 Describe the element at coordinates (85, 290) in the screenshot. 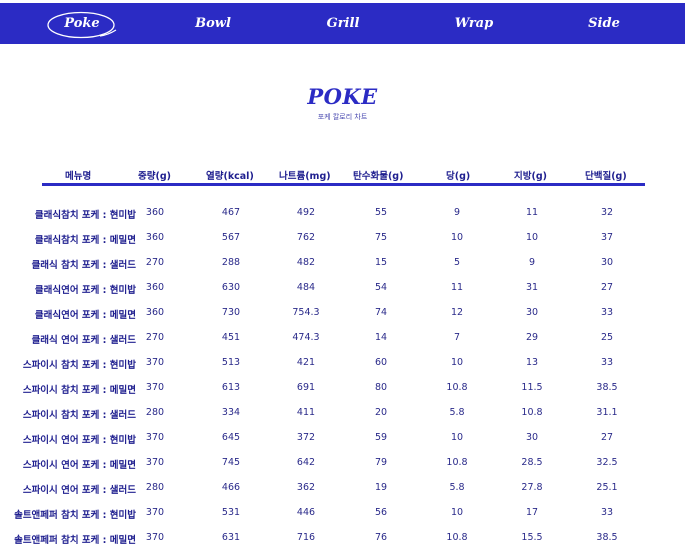

I see `cell-menu-name: 클래식연어 포케 : 현미밥` at that location.